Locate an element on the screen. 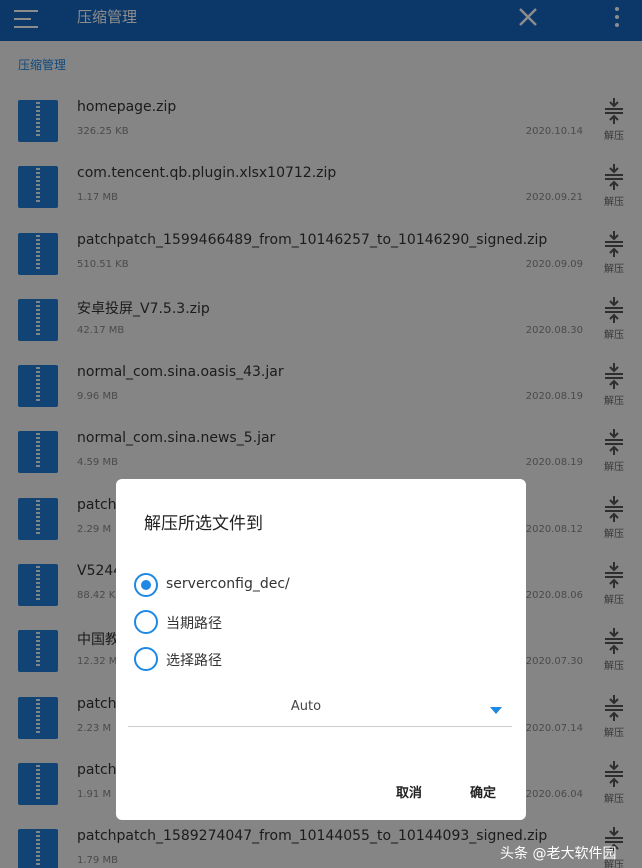  dropdown-caret-icon is located at coordinates (496, 710).